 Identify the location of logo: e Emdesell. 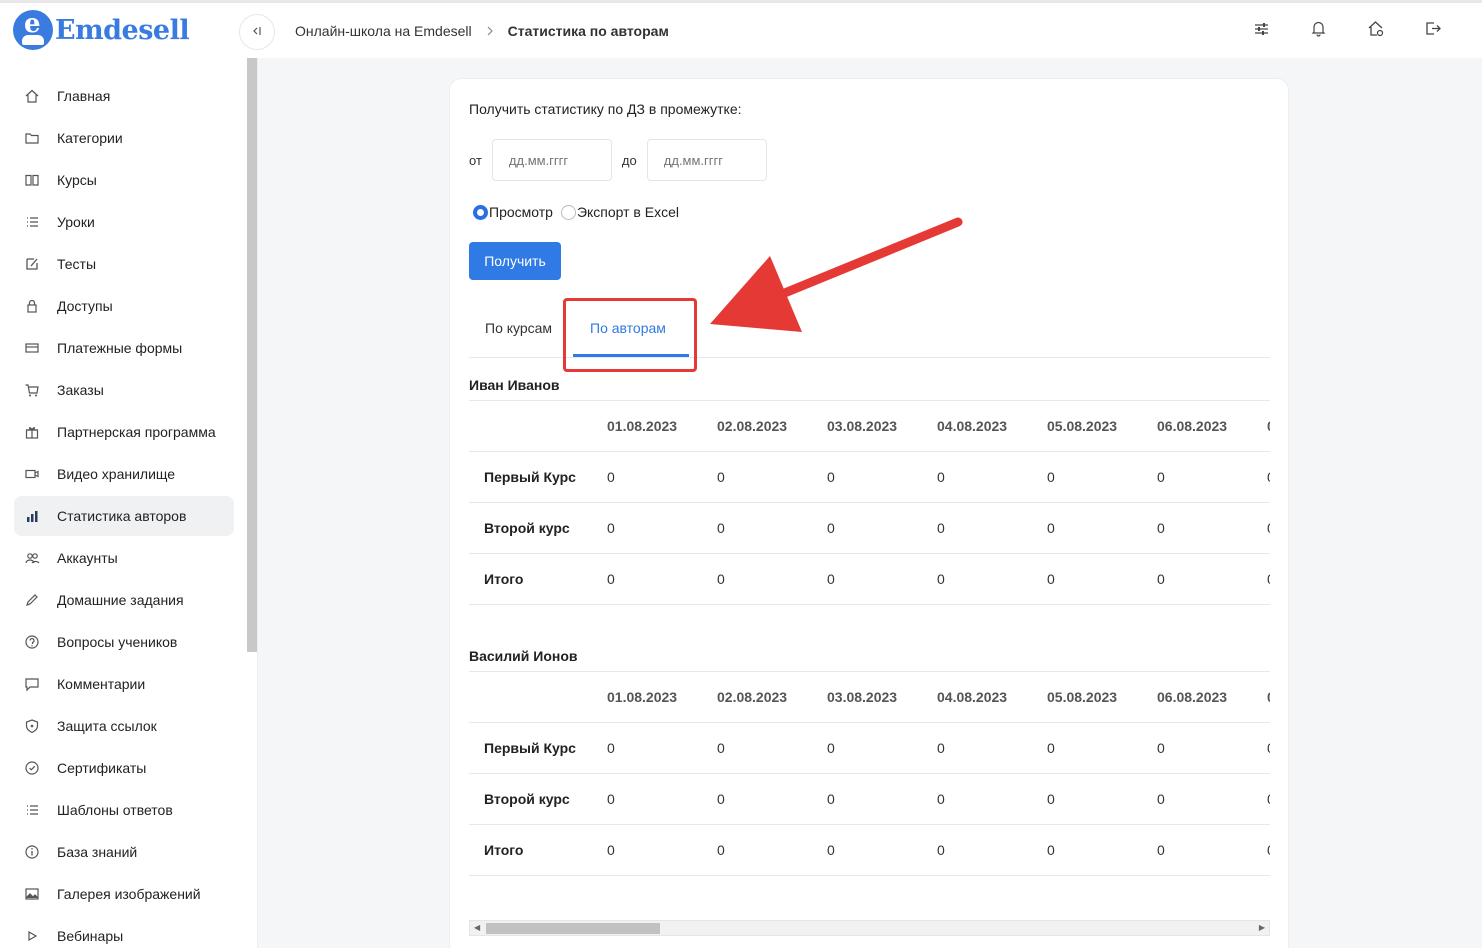
(101, 30).